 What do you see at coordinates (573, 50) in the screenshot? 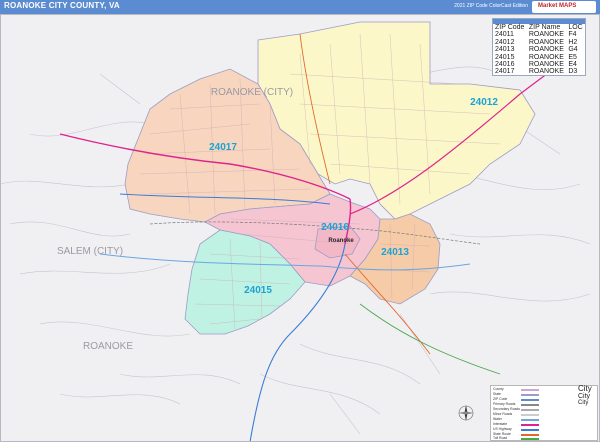
I see `zip-table-cell: G4` at bounding box center [573, 50].